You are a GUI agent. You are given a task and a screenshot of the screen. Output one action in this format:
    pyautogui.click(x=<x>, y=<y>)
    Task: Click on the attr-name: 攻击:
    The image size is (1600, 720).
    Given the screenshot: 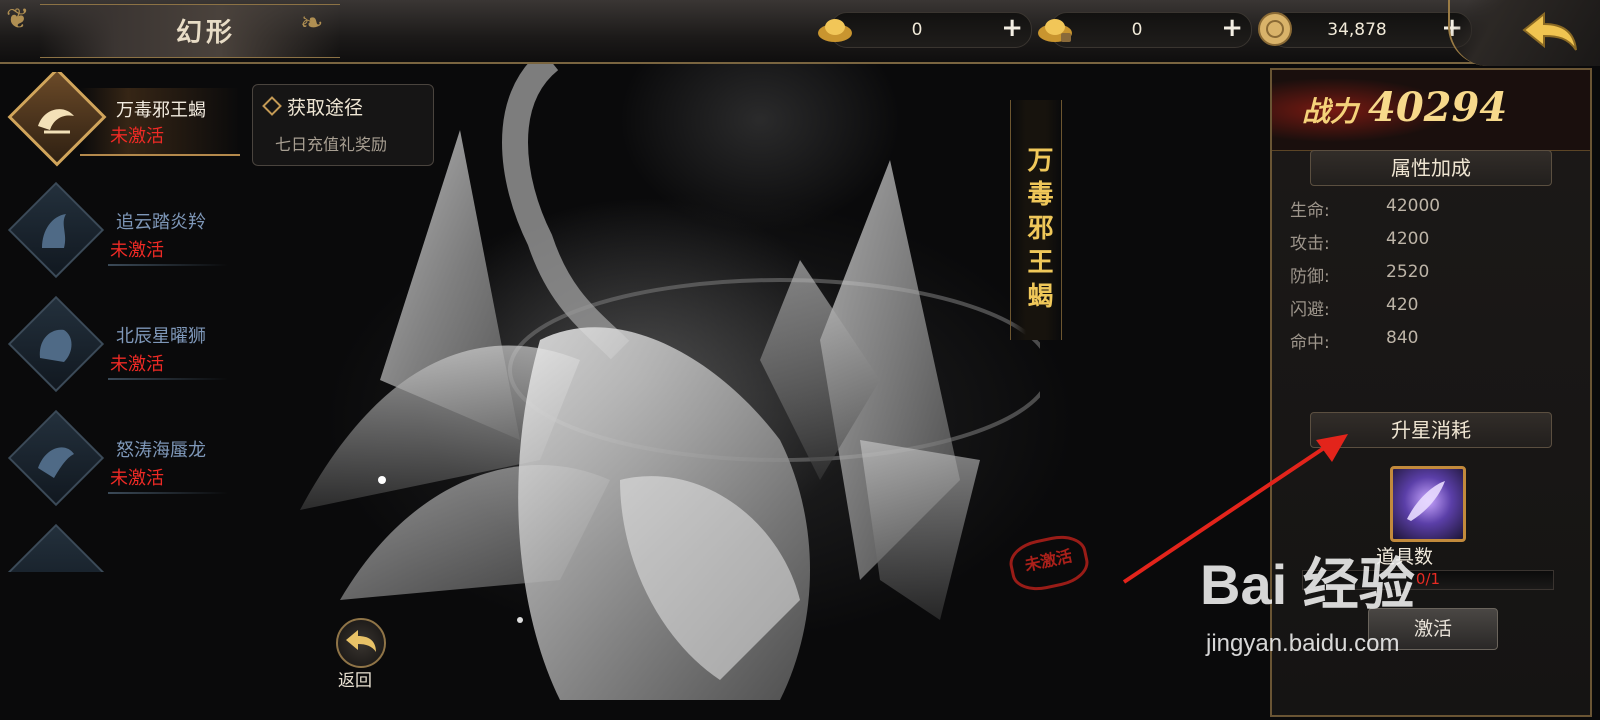 What is the action you would take?
    pyautogui.click(x=1310, y=244)
    